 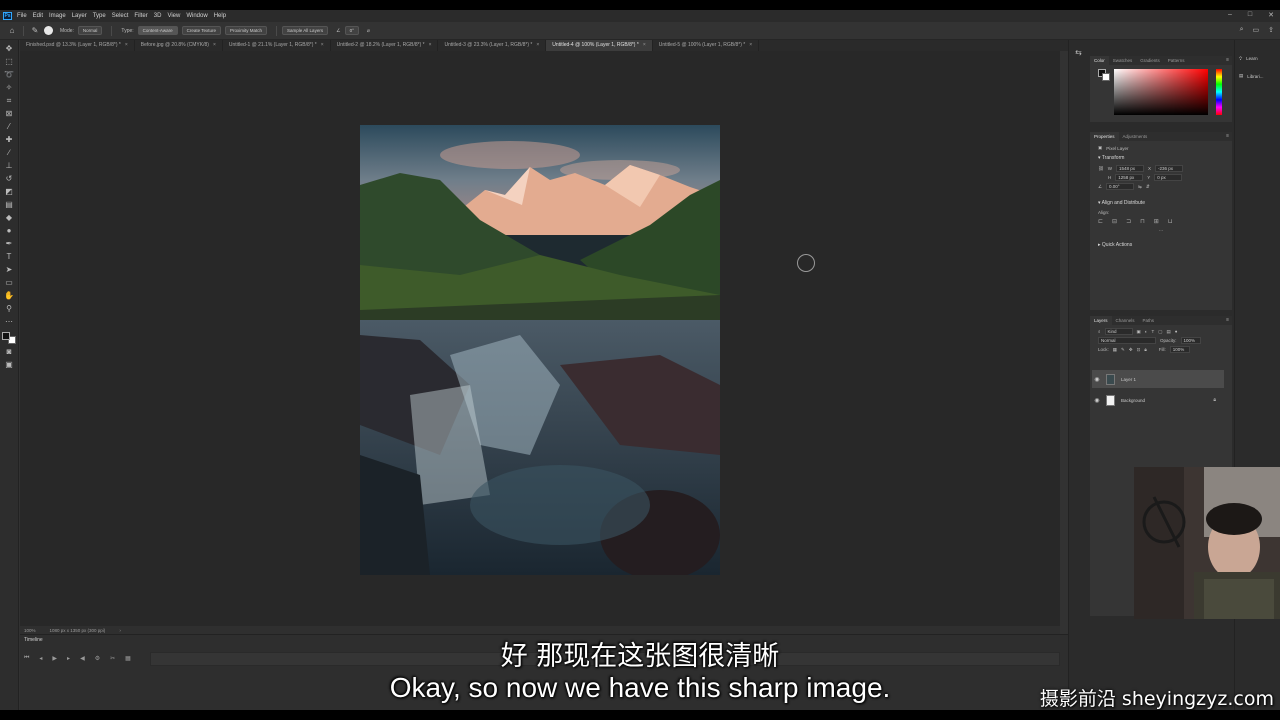 What do you see at coordinates (305, 30) in the screenshot?
I see `sample-all-layers-checkbox: Sample All Layers` at bounding box center [305, 30].